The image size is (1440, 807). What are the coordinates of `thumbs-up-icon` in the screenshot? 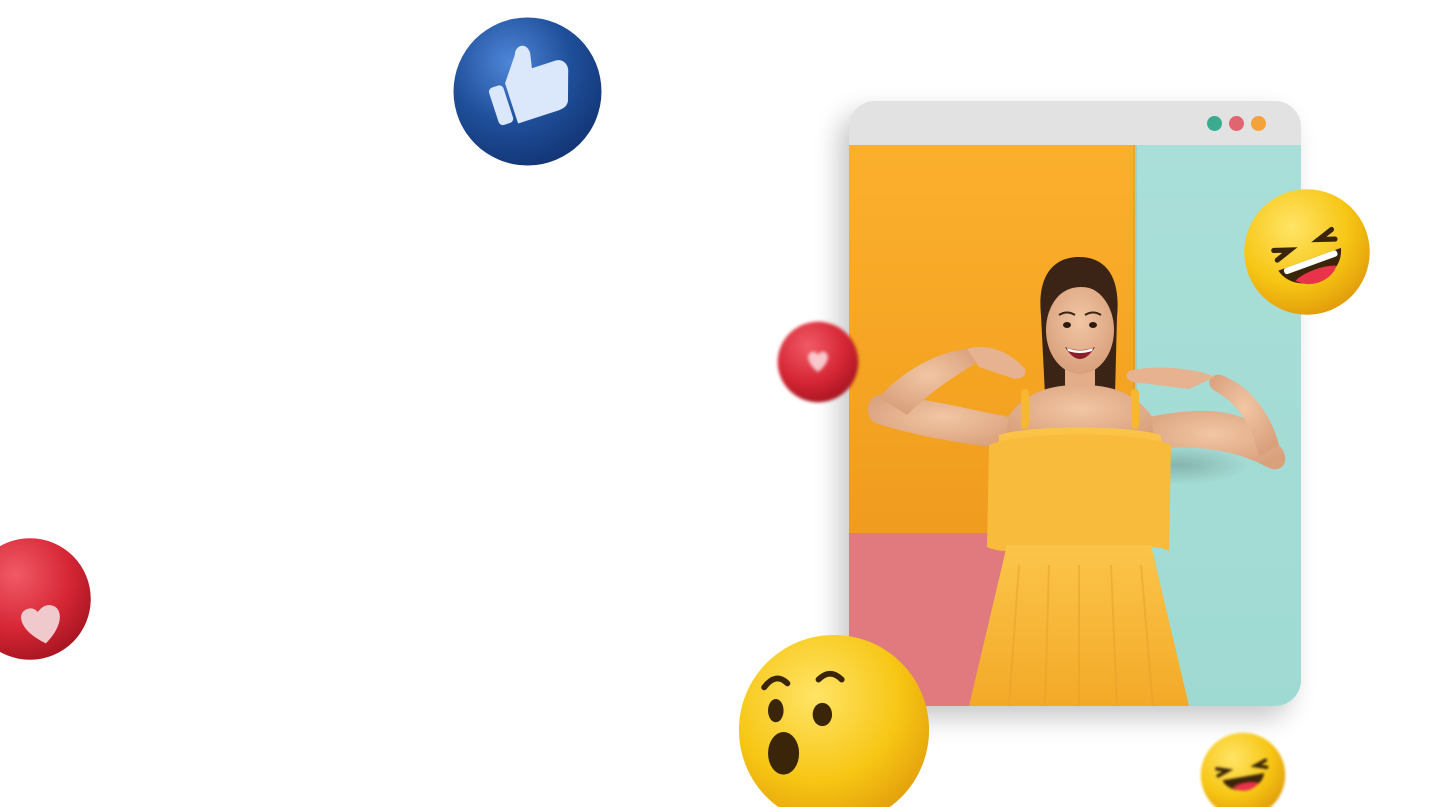 It's located at (527, 91).